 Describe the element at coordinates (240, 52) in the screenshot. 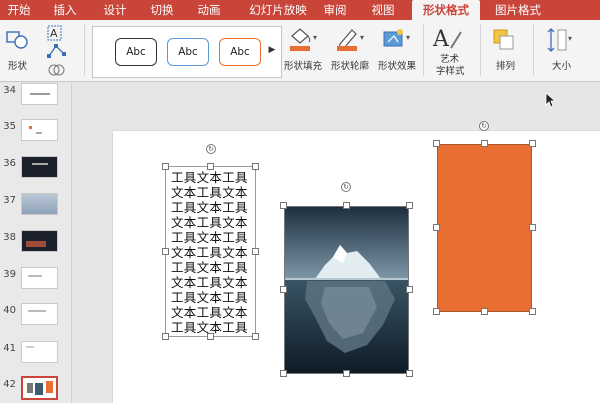

I see `style-option-orange: Abc` at that location.